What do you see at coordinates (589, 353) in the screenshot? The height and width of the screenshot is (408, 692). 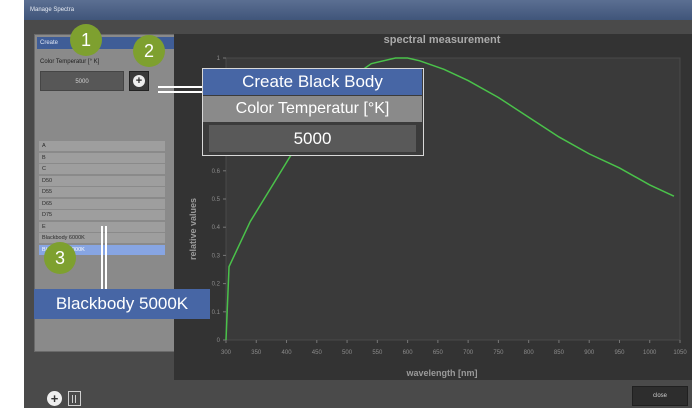 I see `x-tick-label: 900` at bounding box center [589, 353].